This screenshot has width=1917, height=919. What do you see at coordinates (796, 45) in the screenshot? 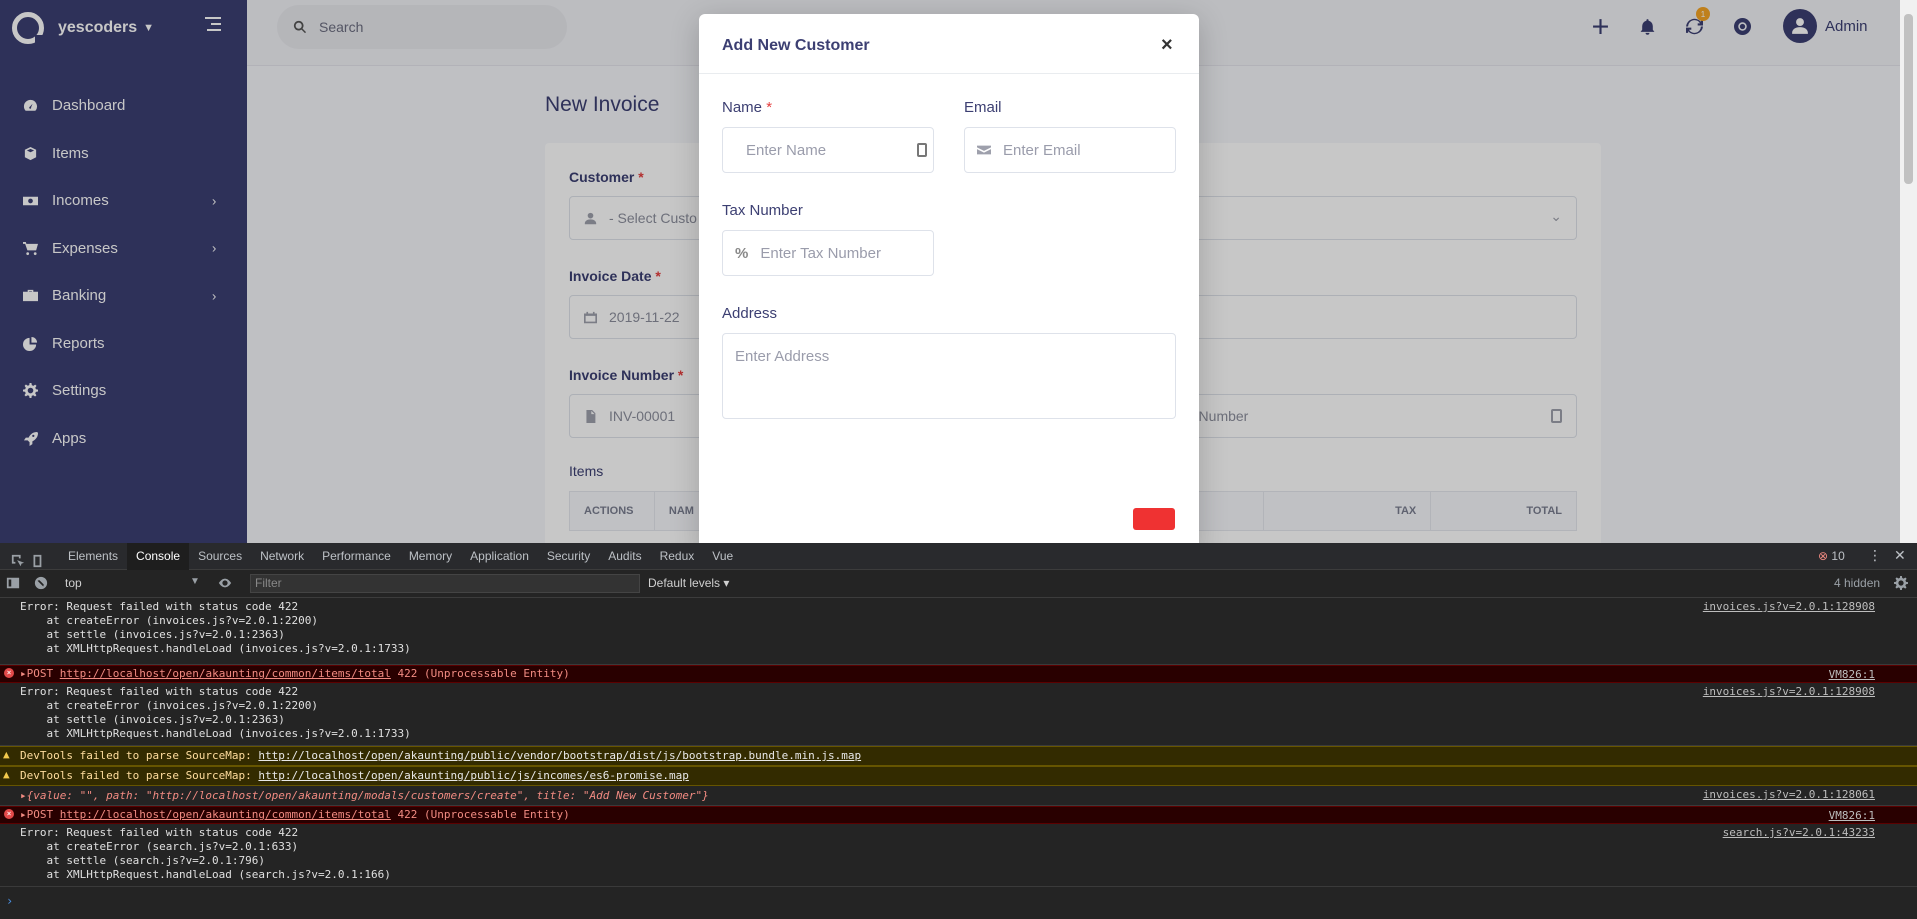
I see `modal-title: Add New Customer` at bounding box center [796, 45].